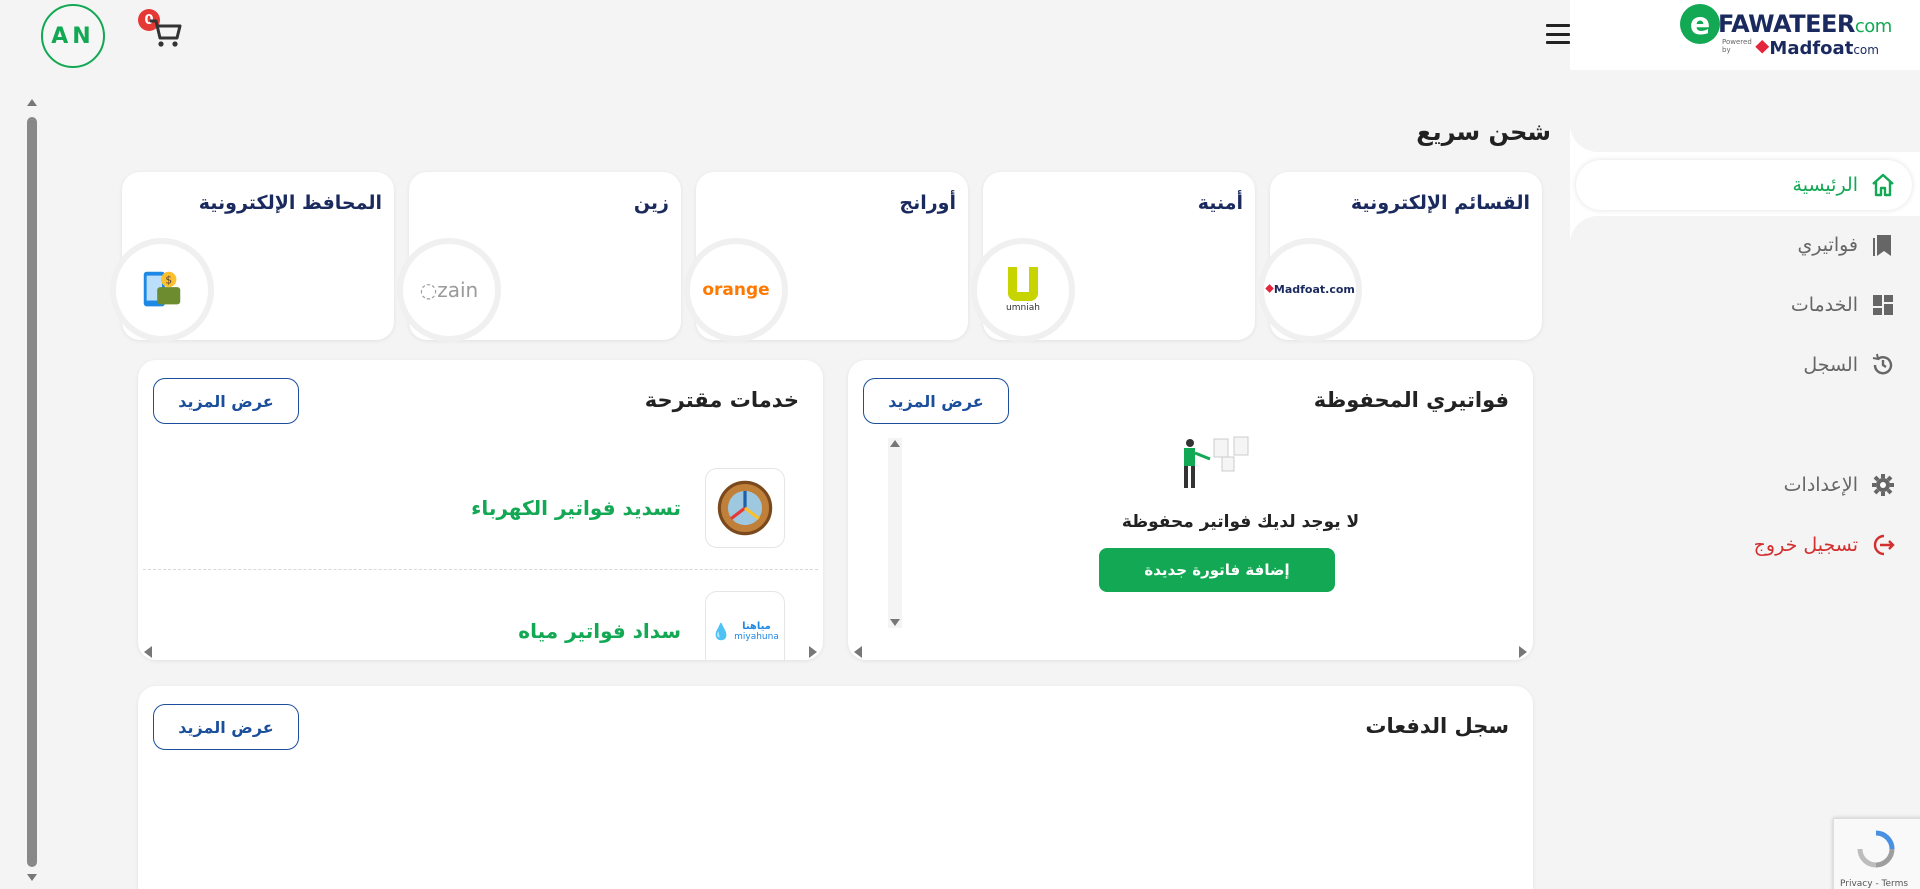 This screenshot has width=1920, height=889. Describe the element at coordinates (826, 257) in the screenshot. I see `quick-card-orange: أورانج orange` at that location.